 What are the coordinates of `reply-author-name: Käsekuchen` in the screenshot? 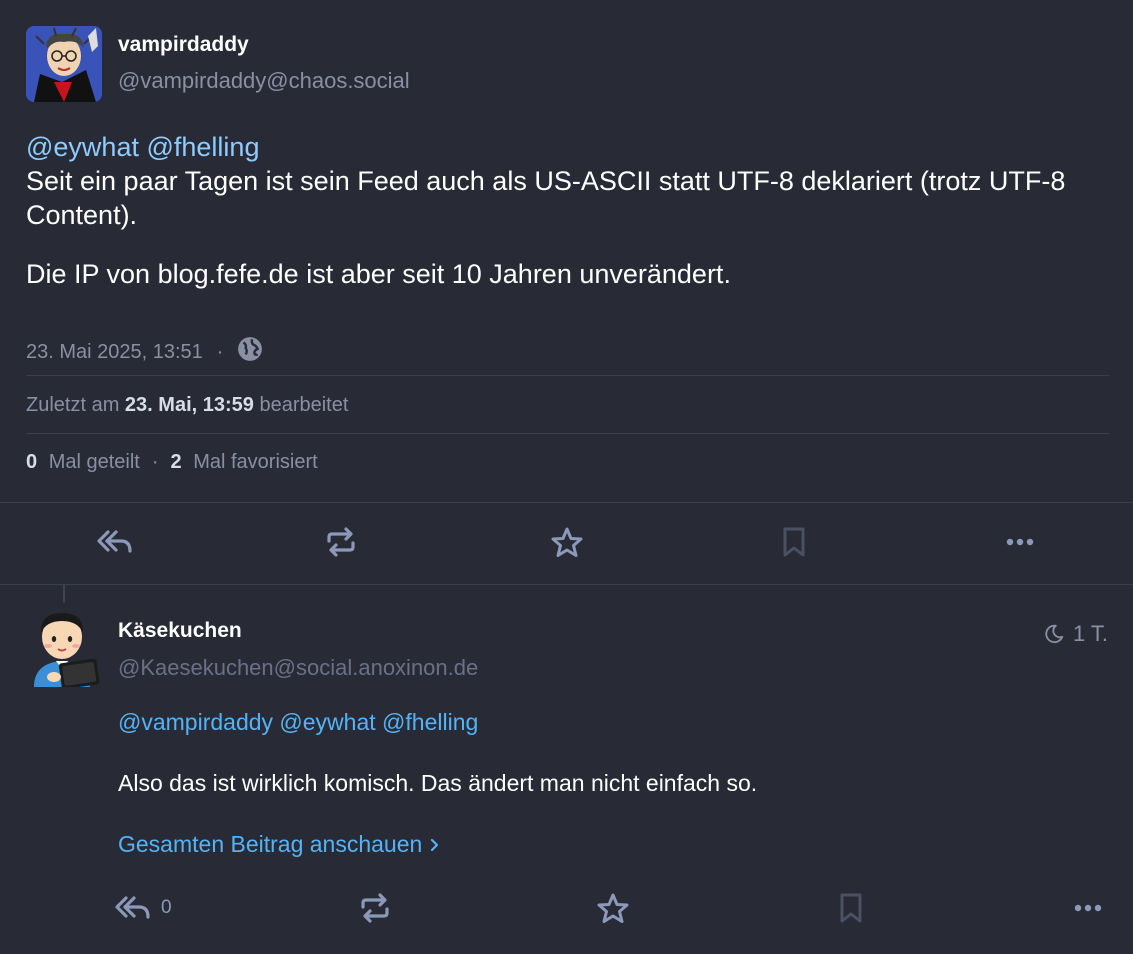 It's located at (180, 631).